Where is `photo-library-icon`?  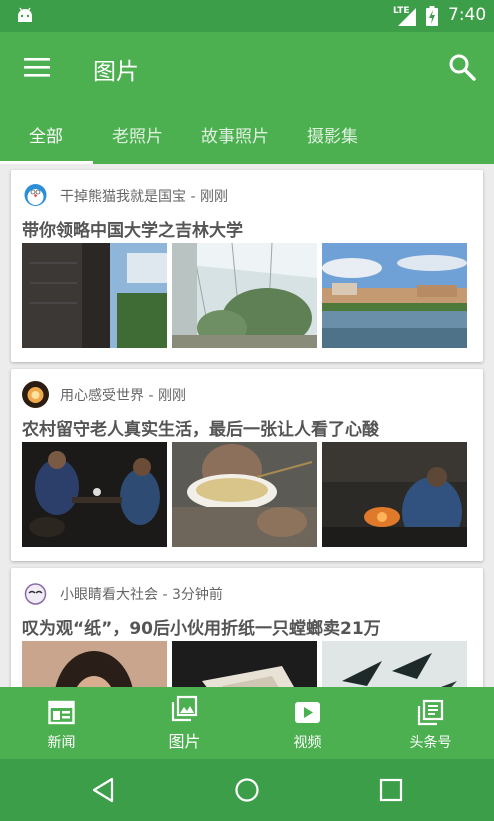
photo-library-icon is located at coordinates (184, 708).